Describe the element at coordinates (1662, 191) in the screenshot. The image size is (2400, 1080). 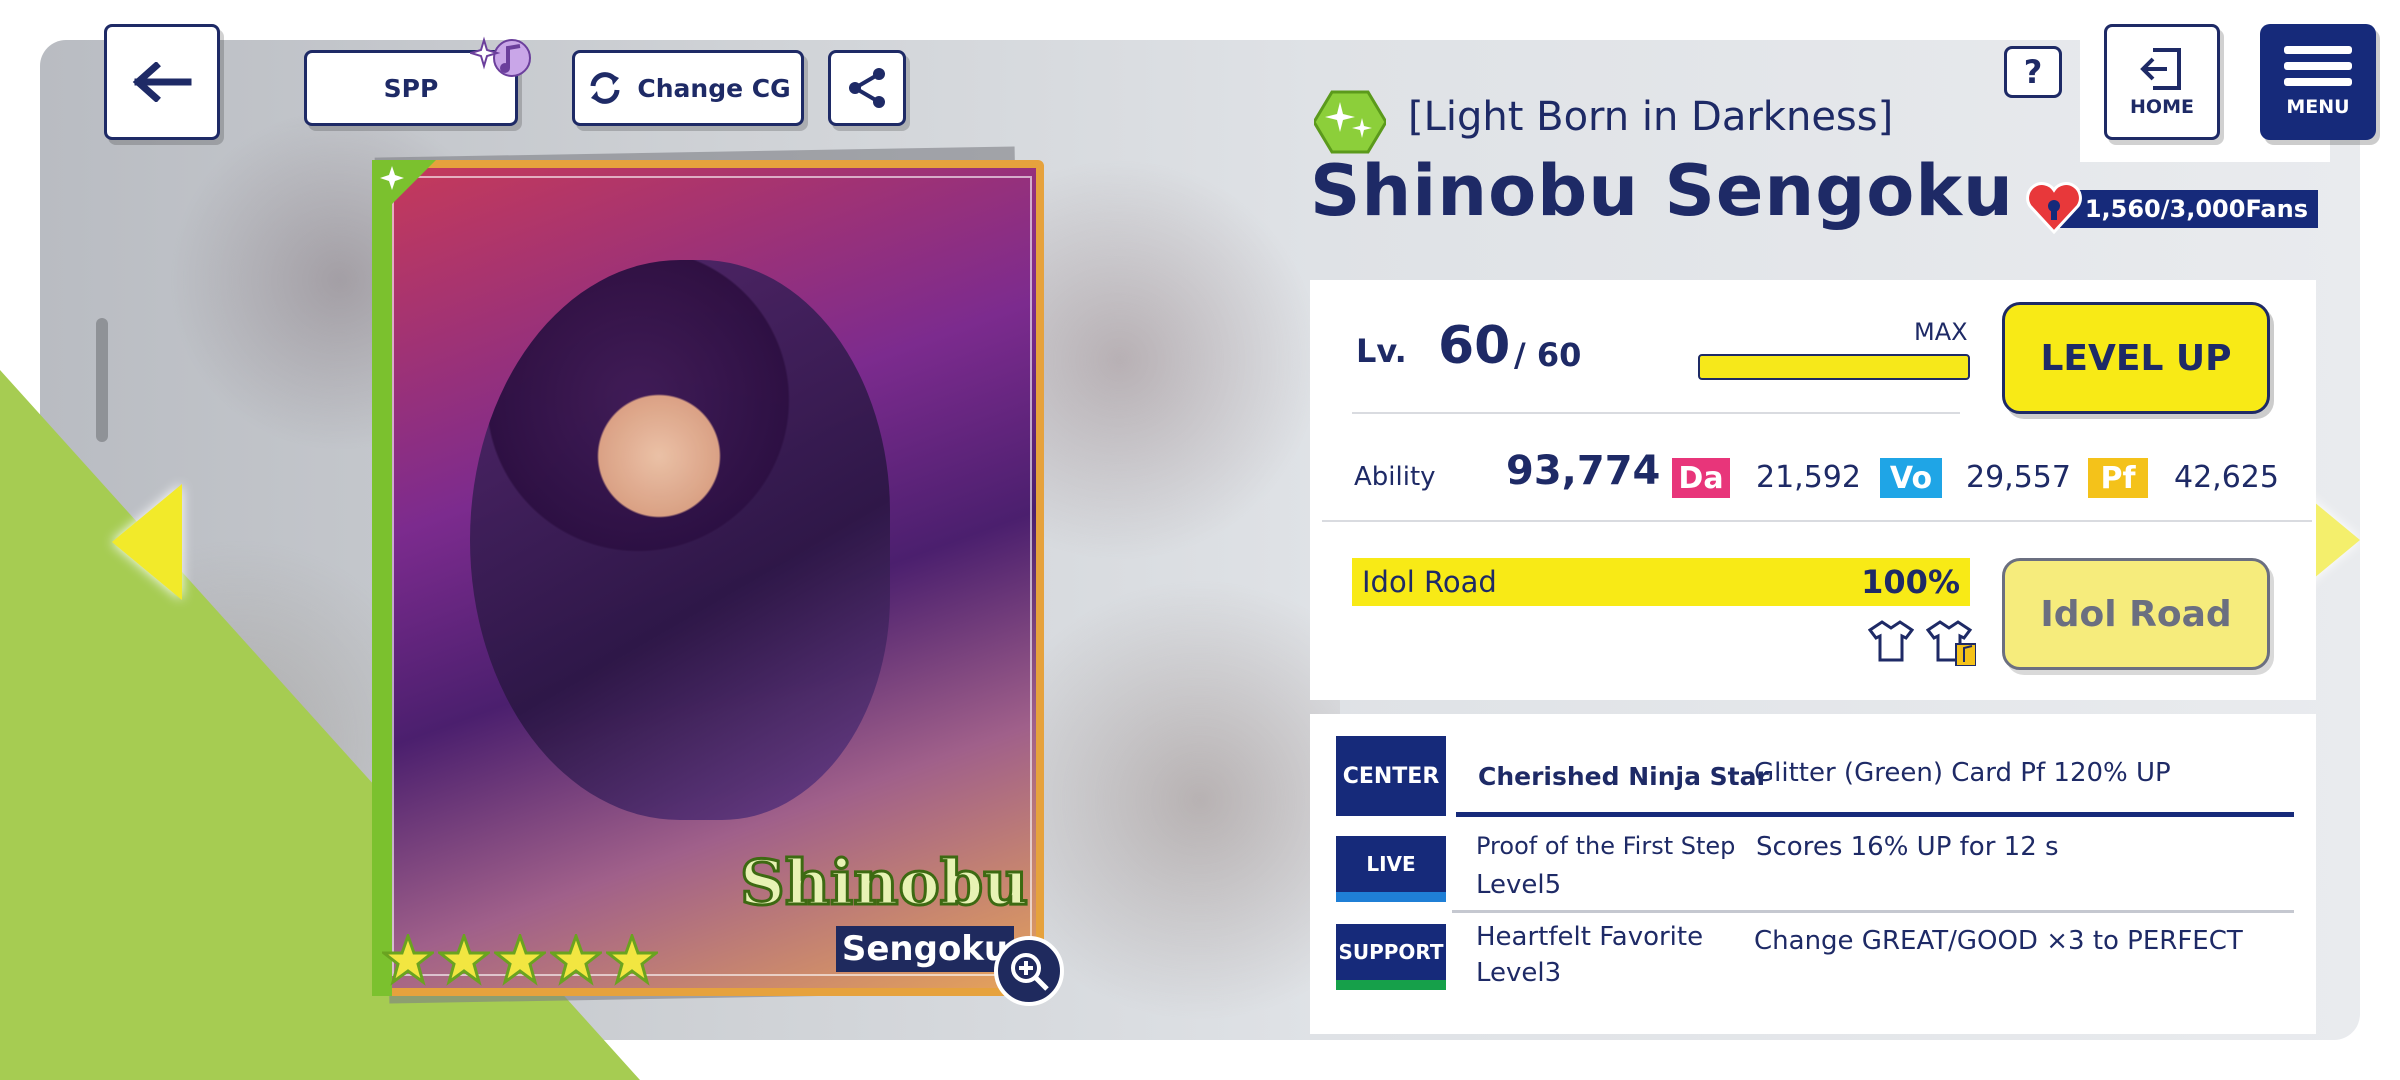
I see `character-name: Shinobu Sengoku` at that location.